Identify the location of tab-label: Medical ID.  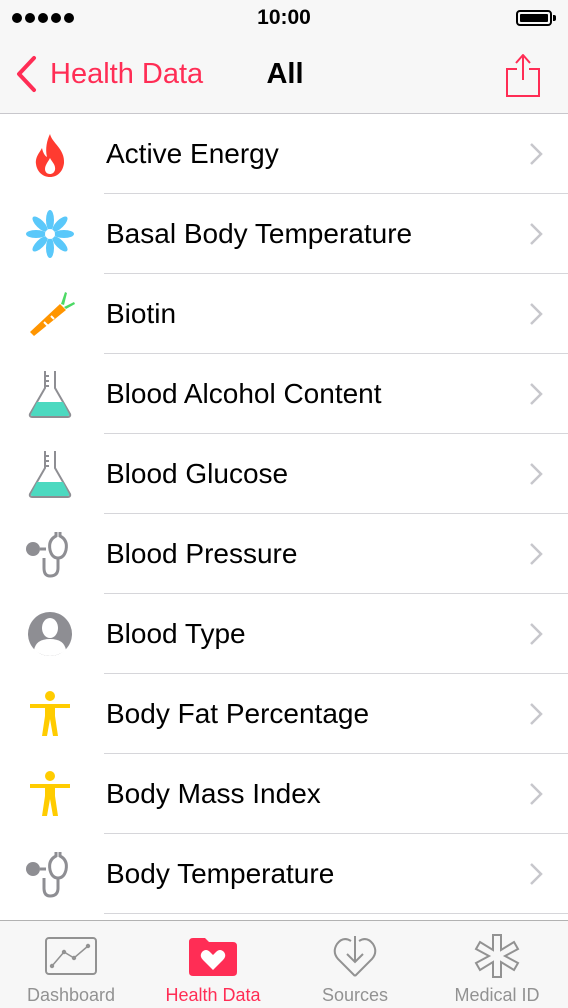
(497, 995).